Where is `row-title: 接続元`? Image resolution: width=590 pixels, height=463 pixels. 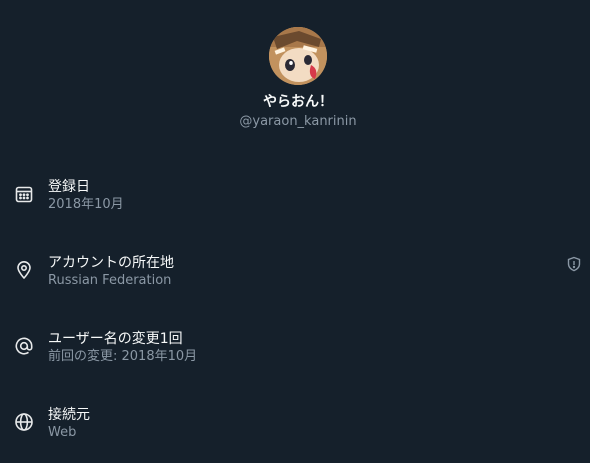
row-title: 接続元 is located at coordinates (69, 415).